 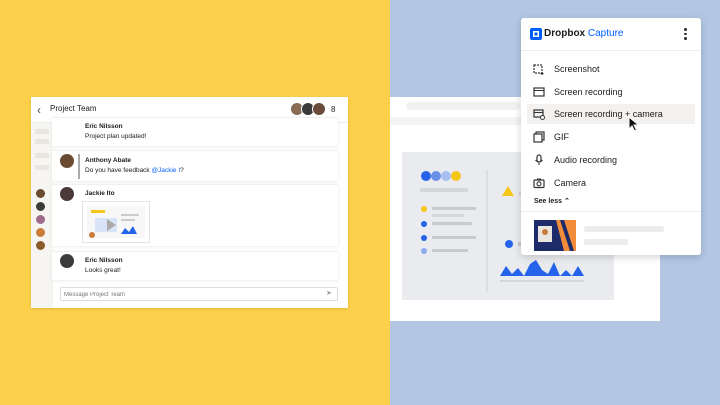 What do you see at coordinates (634, 124) in the screenshot?
I see `mouse-cursor-icon` at bounding box center [634, 124].